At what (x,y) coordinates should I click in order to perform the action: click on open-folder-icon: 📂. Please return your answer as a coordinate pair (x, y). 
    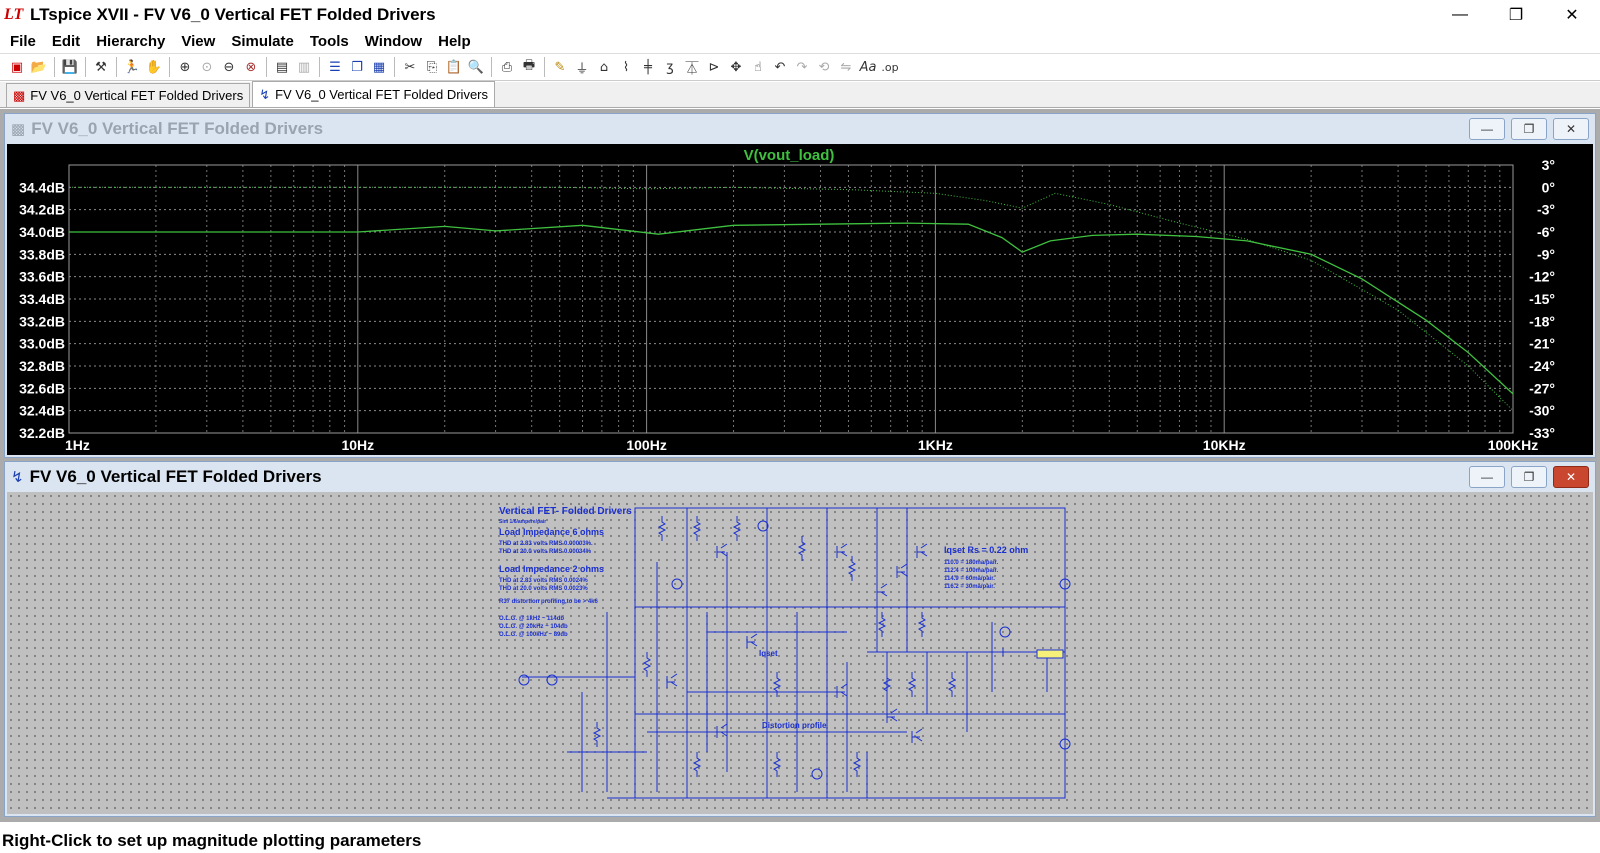
    Looking at the image, I should click on (39, 67).